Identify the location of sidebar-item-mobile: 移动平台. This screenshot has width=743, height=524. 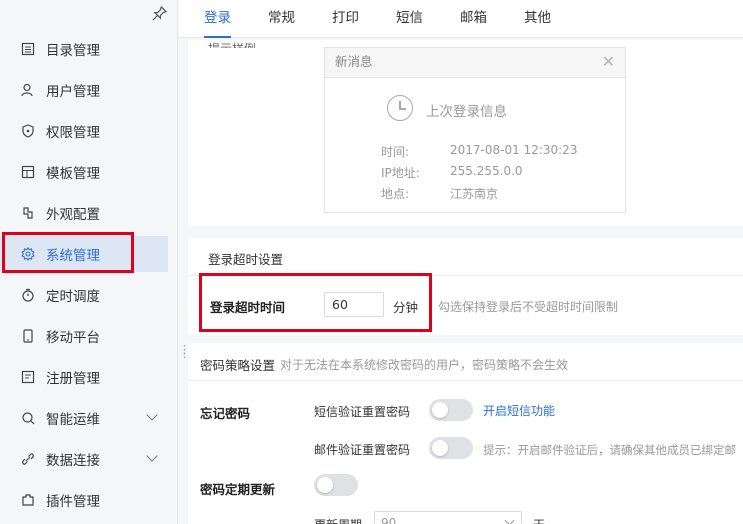
(84, 336).